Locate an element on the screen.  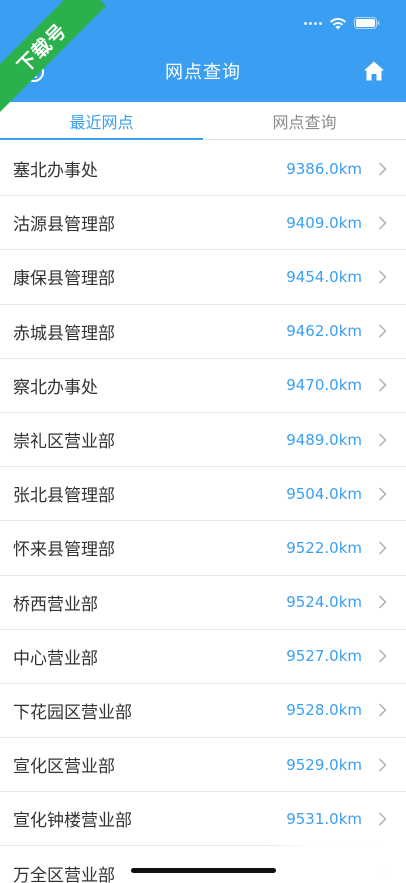
list-item: 宣化钟楼营业部 9531.0km is located at coordinates (203, 819).